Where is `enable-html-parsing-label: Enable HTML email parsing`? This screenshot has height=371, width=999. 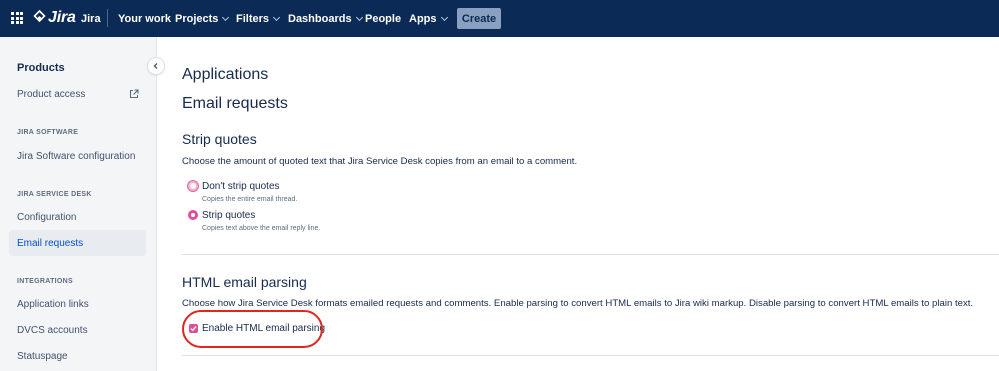 enable-html-parsing-label: Enable HTML email parsing is located at coordinates (263, 328).